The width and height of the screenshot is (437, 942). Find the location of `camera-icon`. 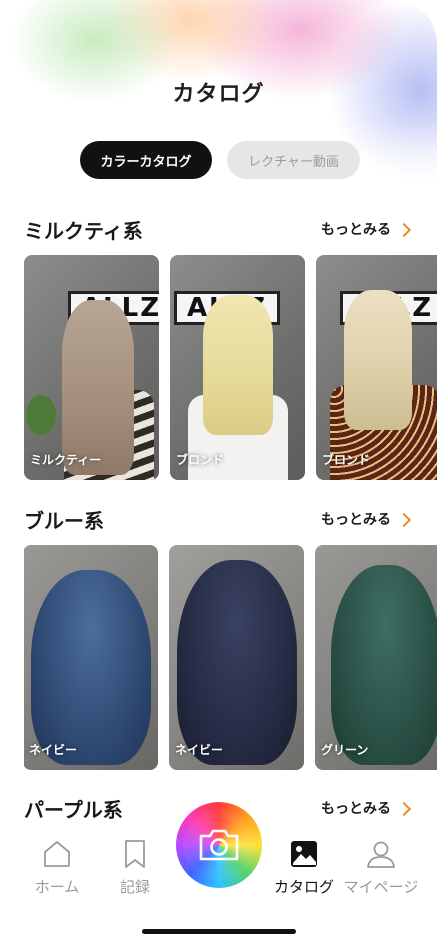

camera-icon is located at coordinates (219, 845).